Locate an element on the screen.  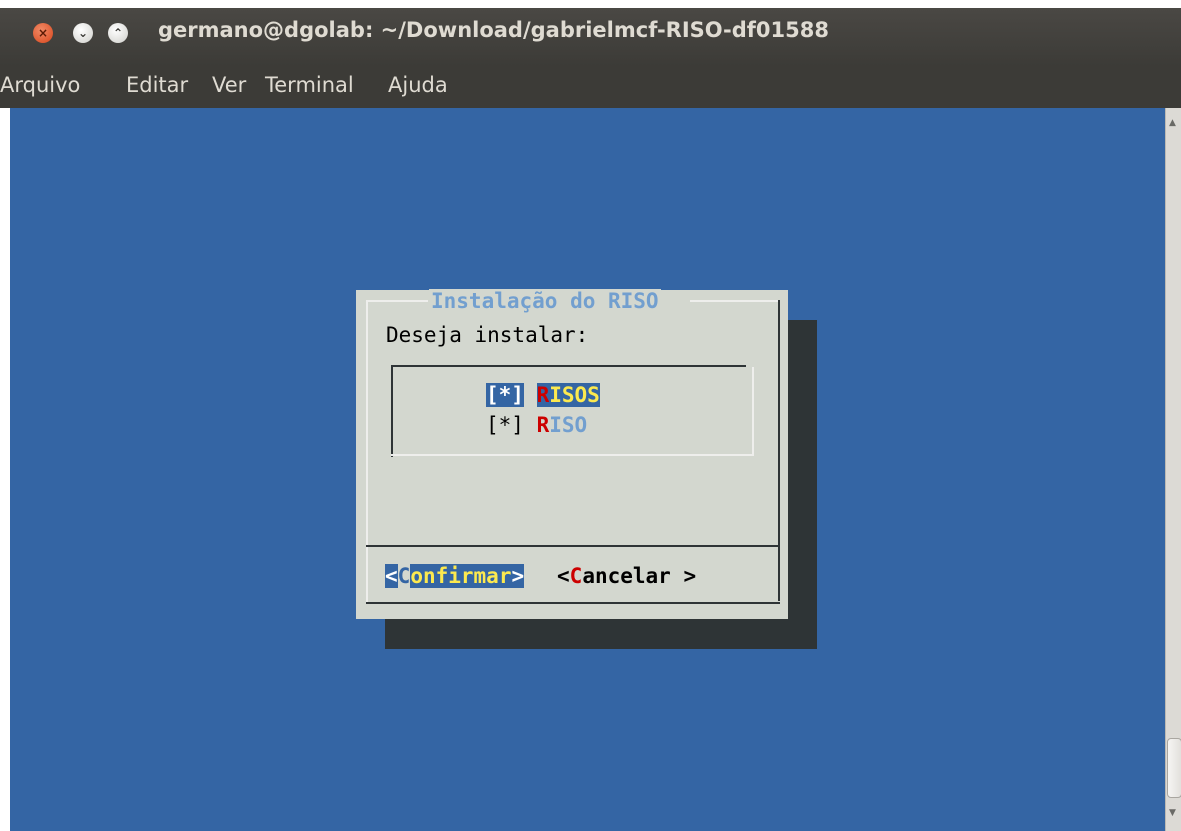
dialog-prompt: Deseja instalar: is located at coordinates (487, 335).